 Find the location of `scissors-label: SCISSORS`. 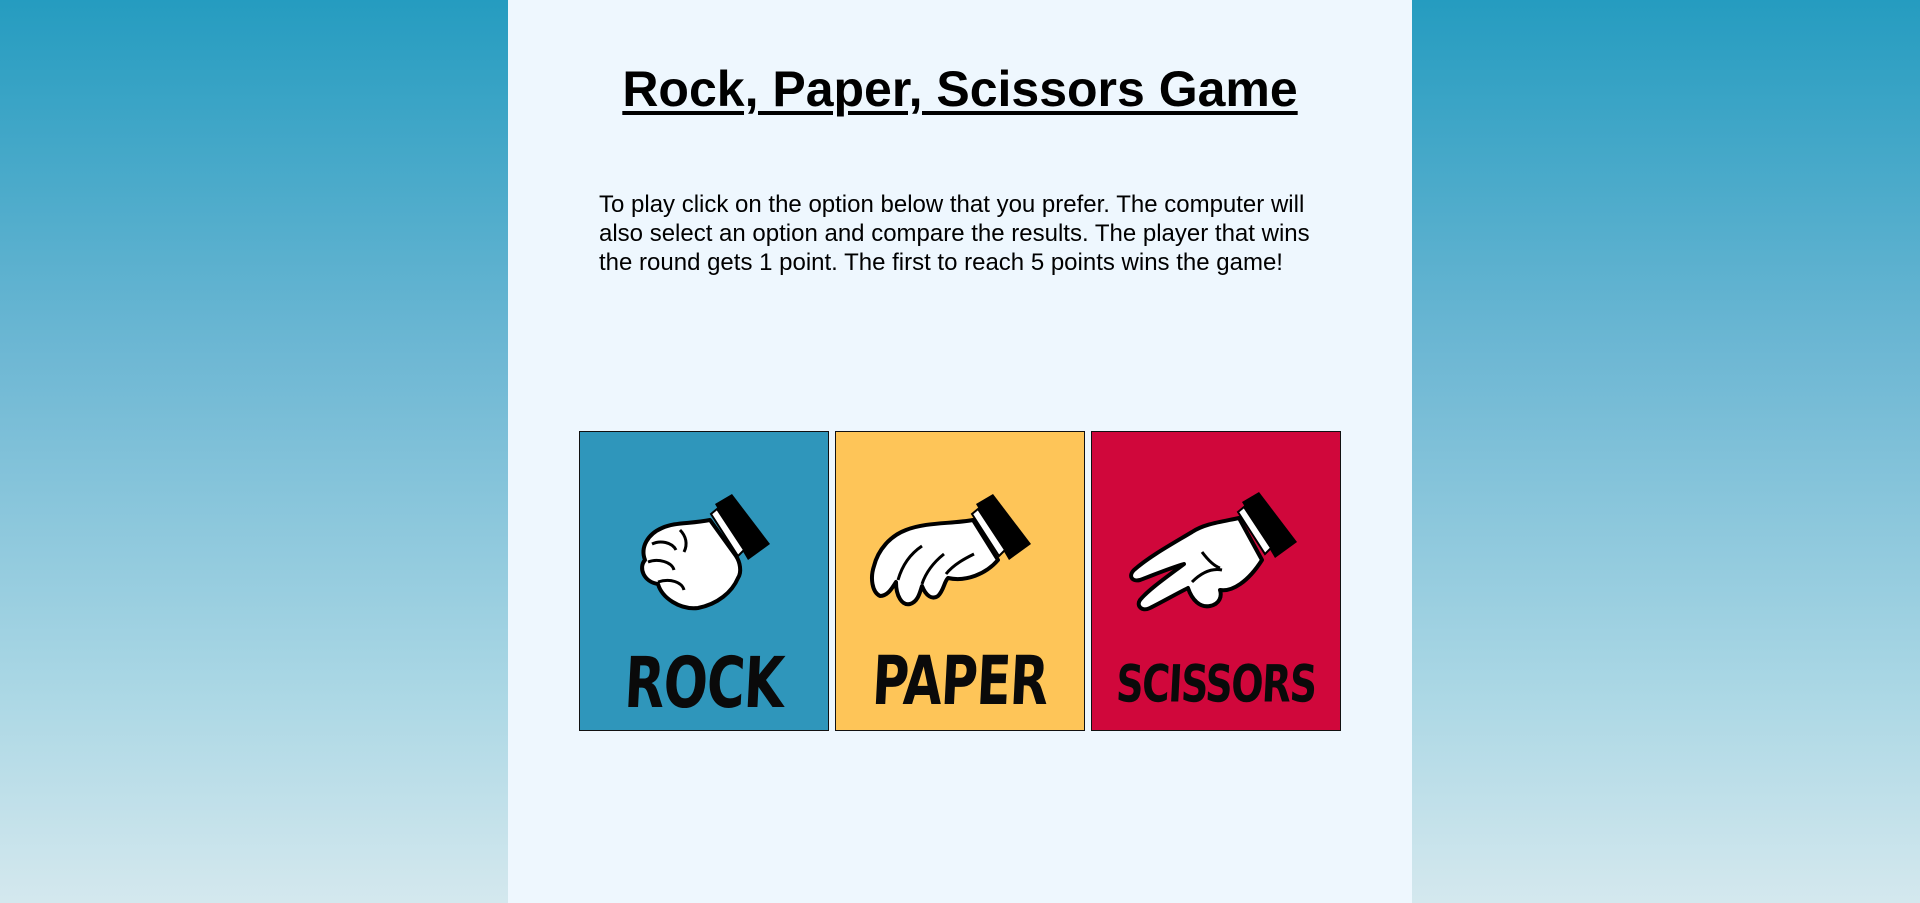

scissors-label: SCISSORS is located at coordinates (1216, 684).